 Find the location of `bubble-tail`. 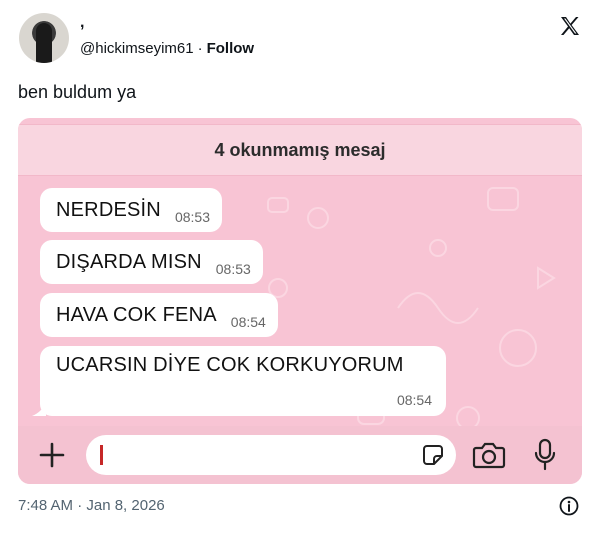

bubble-tail is located at coordinates (39, 409).